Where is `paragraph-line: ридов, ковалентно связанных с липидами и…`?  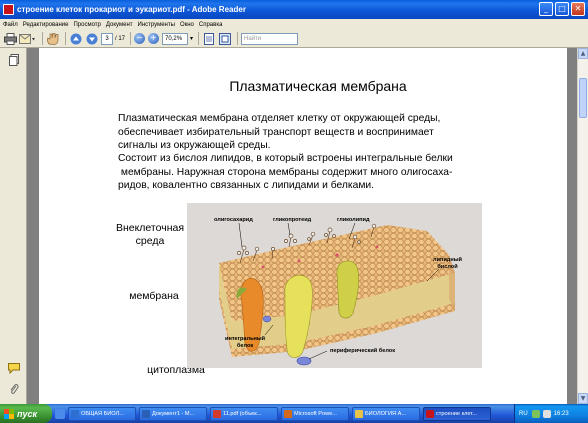 paragraph-line: ридов, ковалентно связанных с липидами и… is located at coordinates (246, 185).